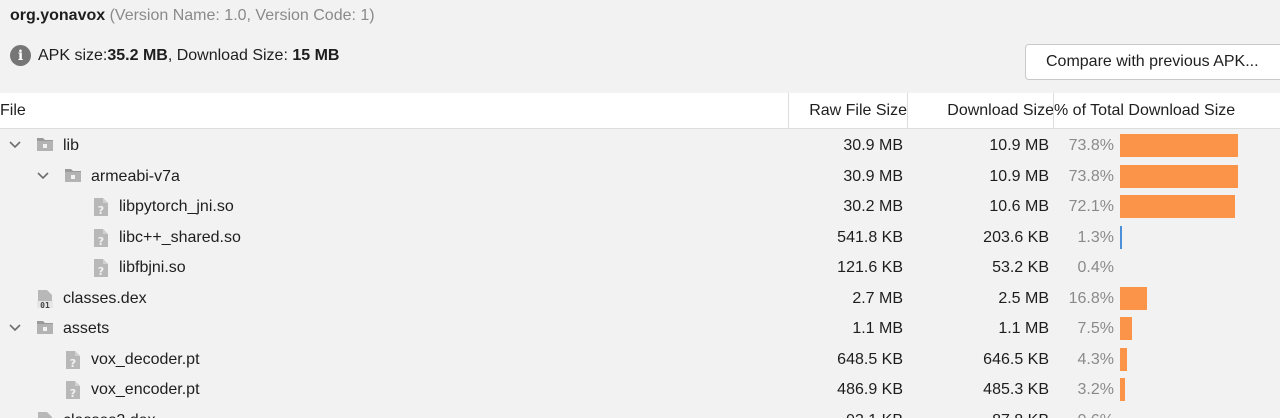  I want to click on table-row: ? libpytorch_jni.so 30.2 MB 10.6 MB 72.1%, so click(640, 206).